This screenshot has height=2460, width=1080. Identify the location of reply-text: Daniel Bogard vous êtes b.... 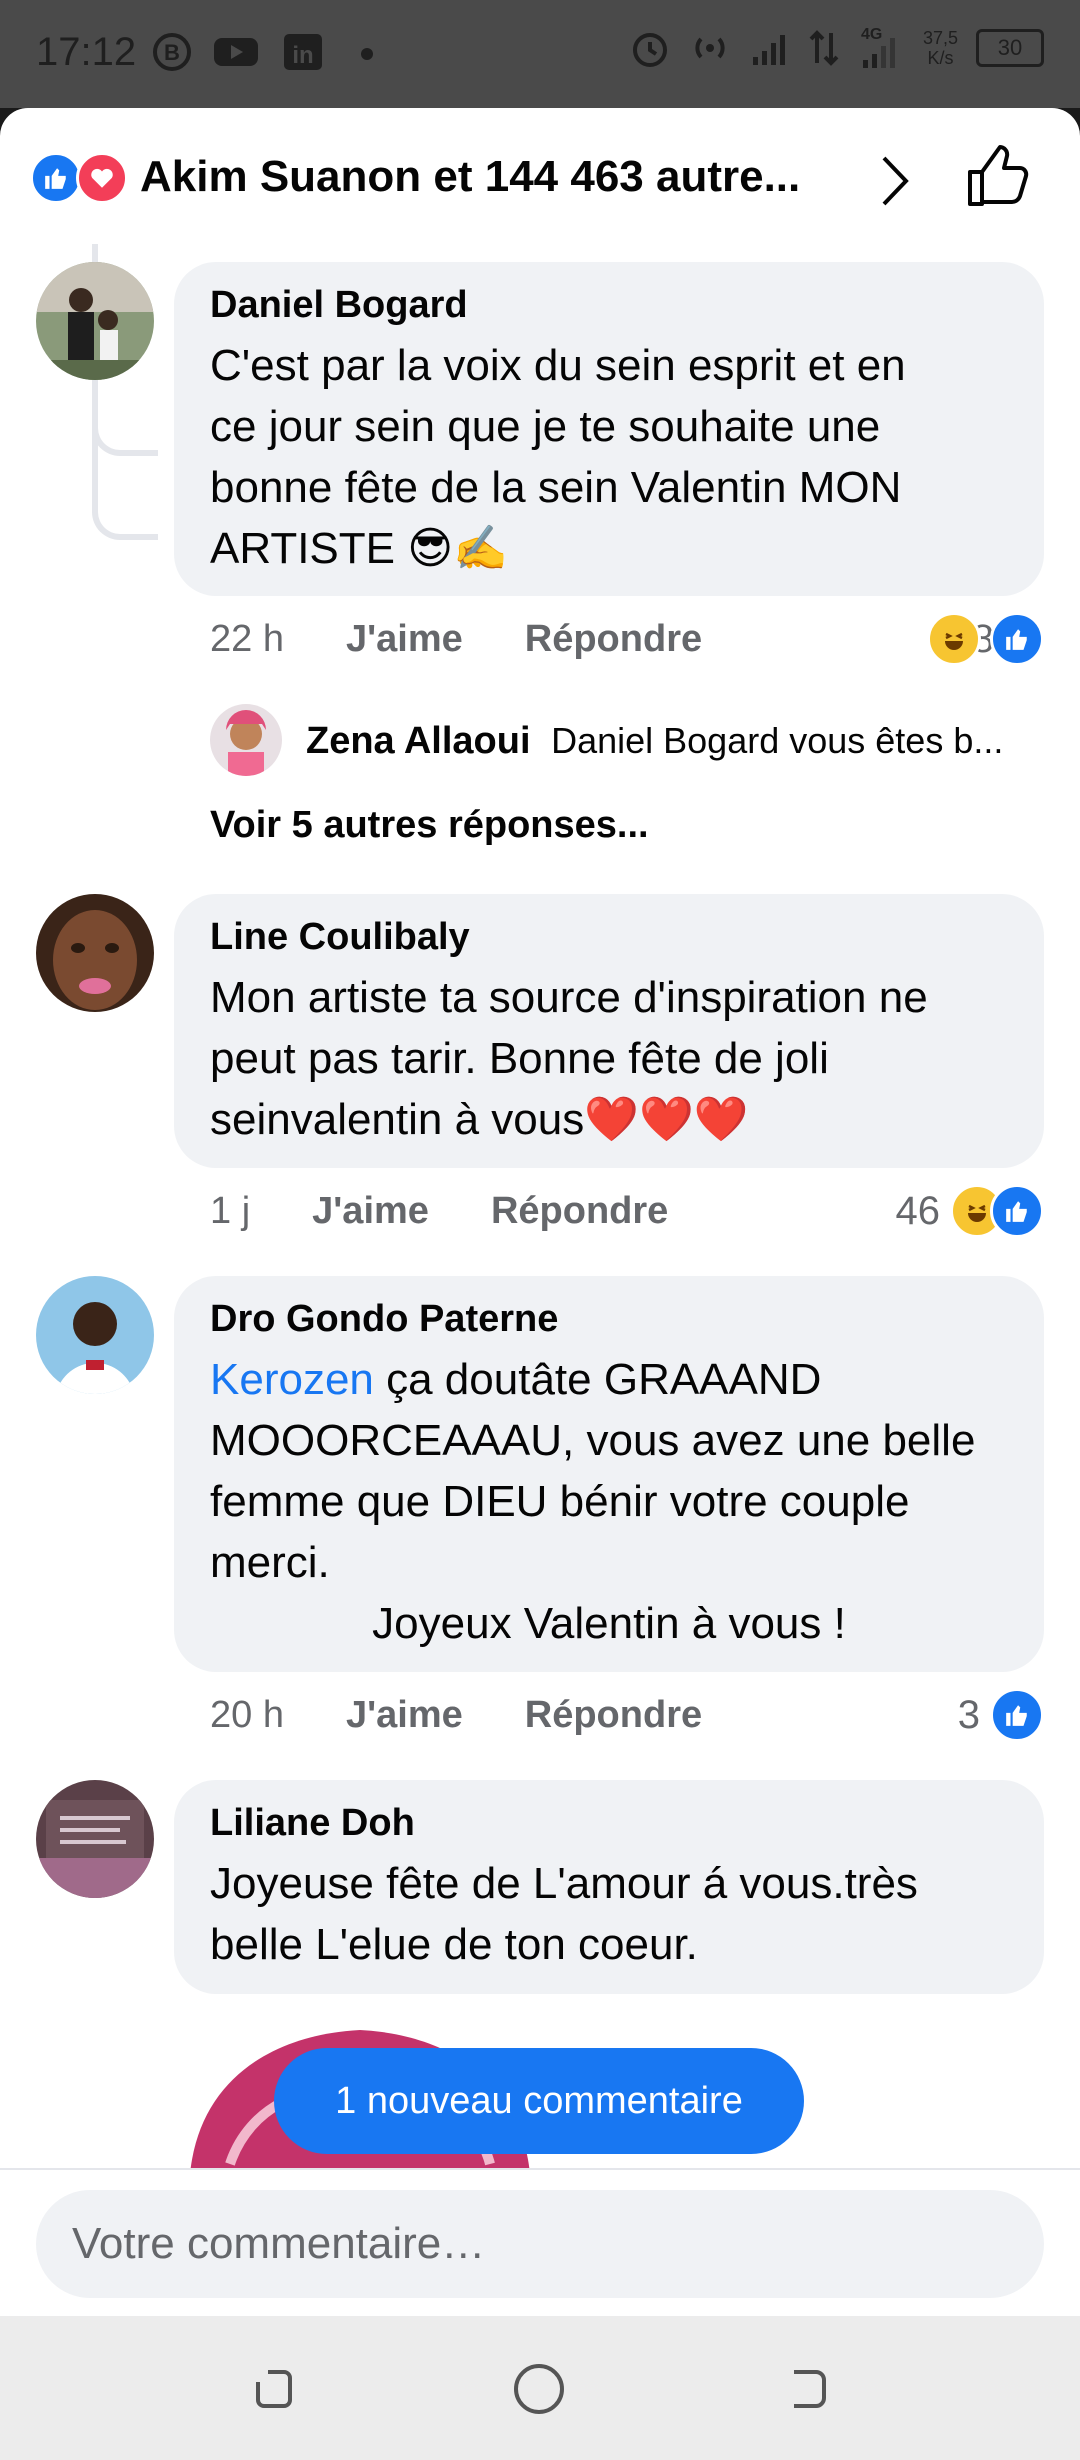
(777, 740).